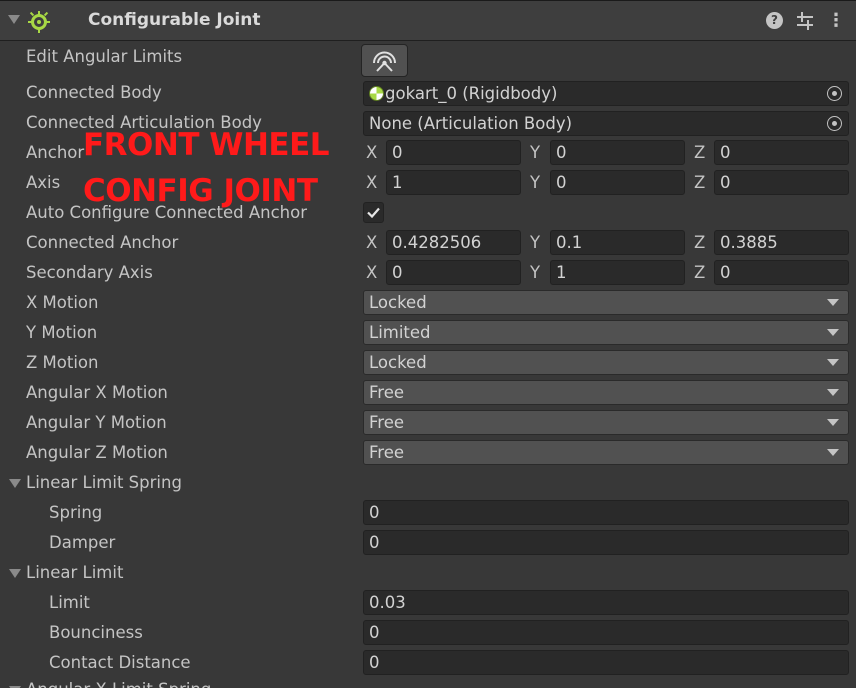 The width and height of the screenshot is (856, 688). I want to click on auto-configure-checkbox, so click(373, 212).